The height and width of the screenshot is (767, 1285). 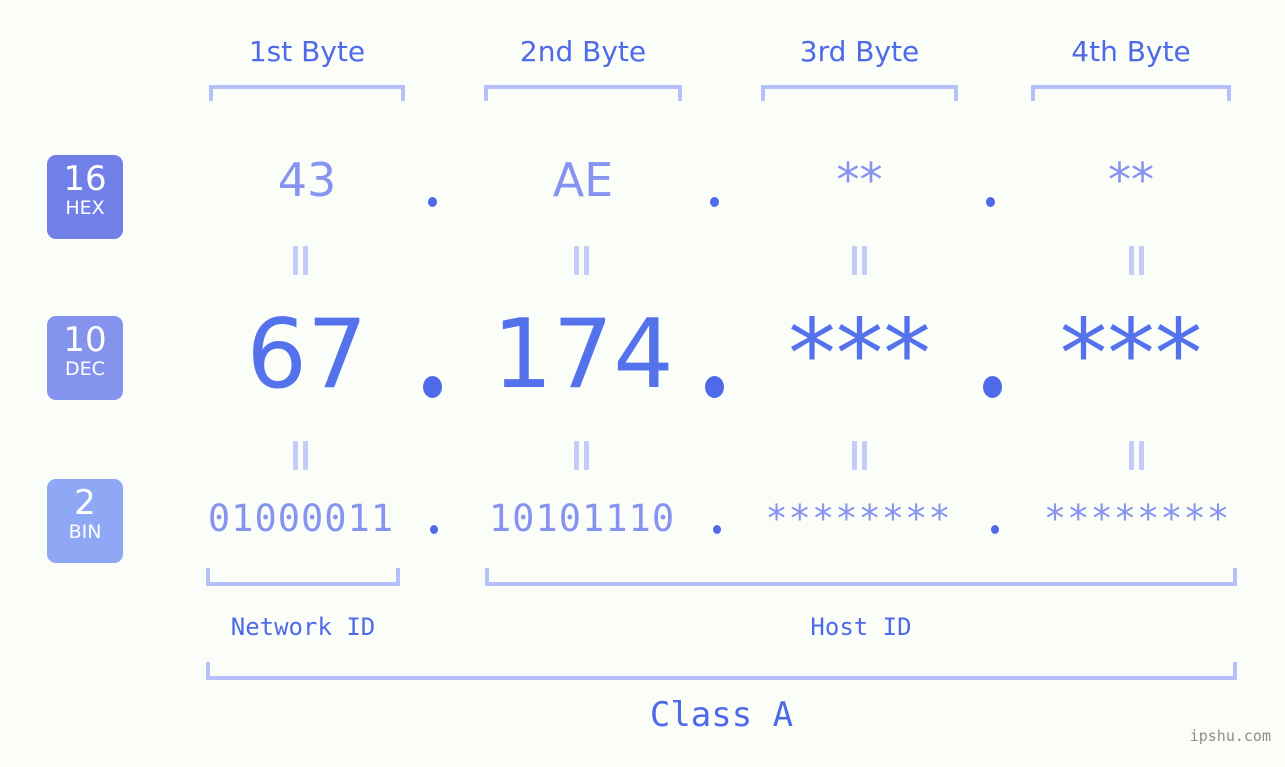 I want to click on byte-header-4: 4th Byte, so click(x=1131, y=51).